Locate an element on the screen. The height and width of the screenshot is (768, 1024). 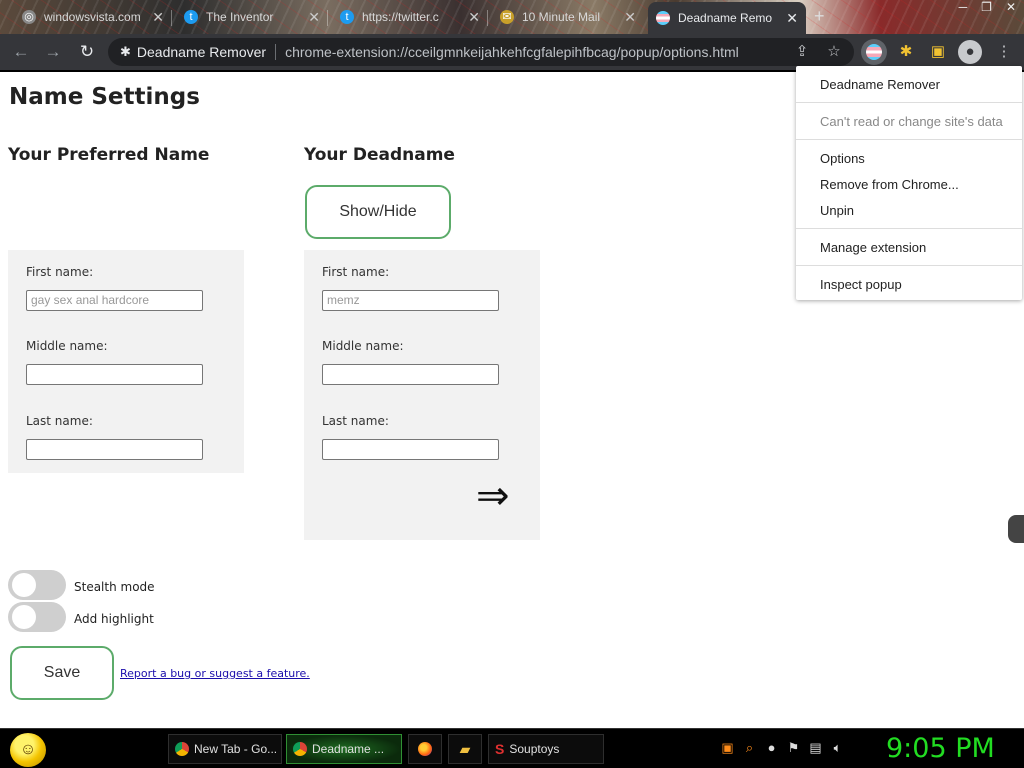
preferred-last-name-input is located at coordinates (114, 449).